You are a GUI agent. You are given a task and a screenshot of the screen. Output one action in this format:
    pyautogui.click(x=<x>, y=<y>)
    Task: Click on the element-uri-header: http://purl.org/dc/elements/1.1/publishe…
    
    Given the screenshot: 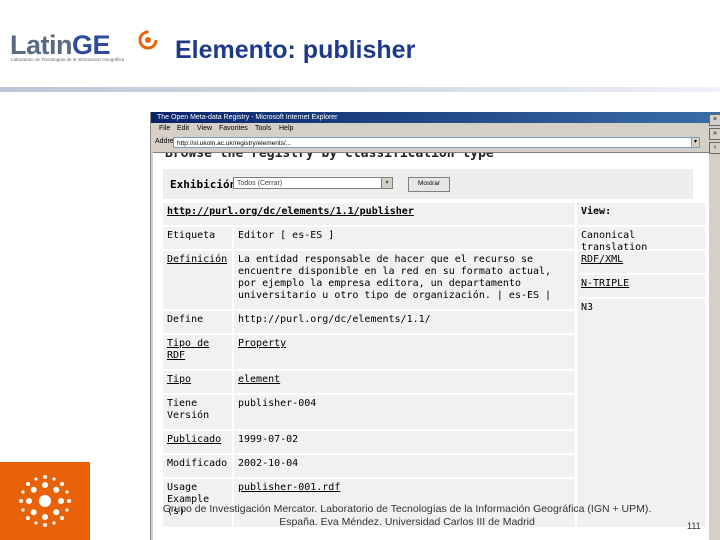 What is the action you would take?
    pyautogui.click(x=369, y=214)
    